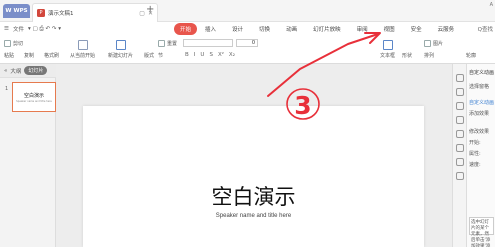 This screenshot has width=495, height=247. What do you see at coordinates (459, 106) in the screenshot?
I see `shape-icon` at bounding box center [459, 106].